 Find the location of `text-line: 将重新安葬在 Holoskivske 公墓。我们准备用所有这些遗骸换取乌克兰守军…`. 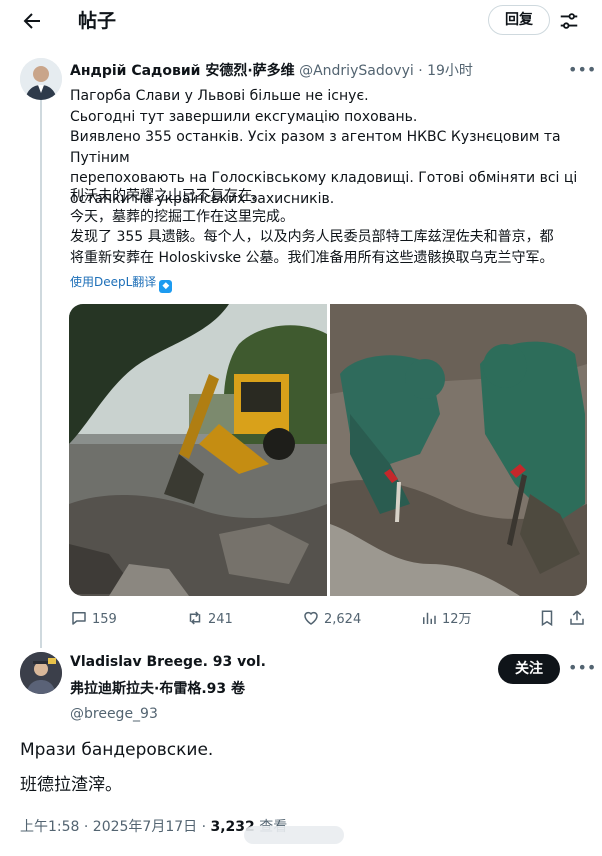

text-line: 将重新安葬在 Holoskivske 公墓。我们准备用所有这些遗骸换取乌克兰守军… is located at coordinates (312, 257).